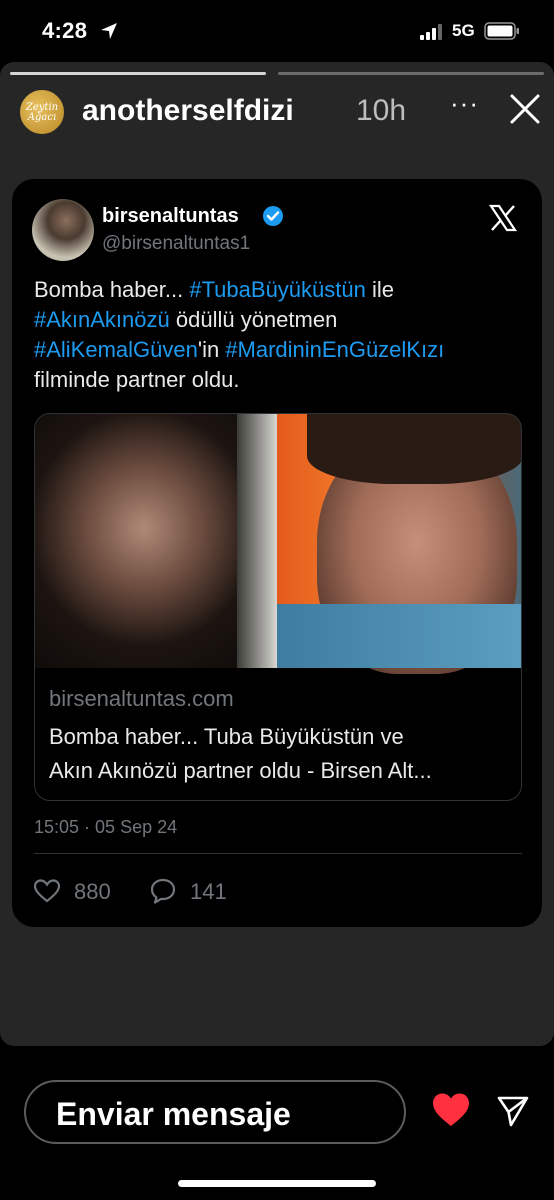  Describe the element at coordinates (92, 891) in the screenshot. I see `like-count: 880` at that location.